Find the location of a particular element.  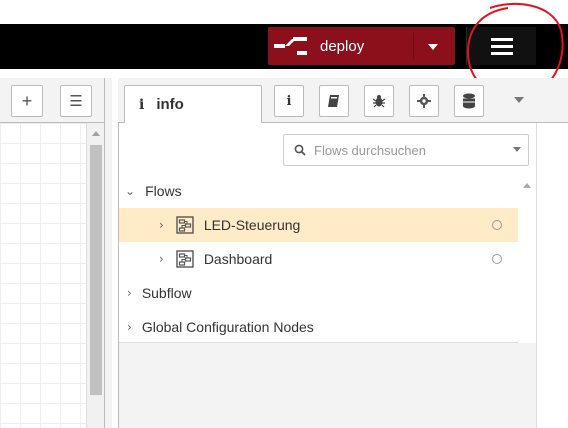

deploy-label: deploy is located at coordinates (342, 46).